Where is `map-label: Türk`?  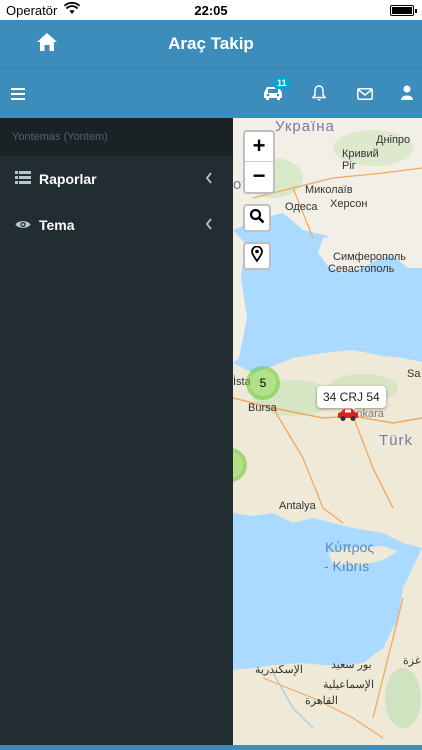
map-label: Türk is located at coordinates (396, 440).